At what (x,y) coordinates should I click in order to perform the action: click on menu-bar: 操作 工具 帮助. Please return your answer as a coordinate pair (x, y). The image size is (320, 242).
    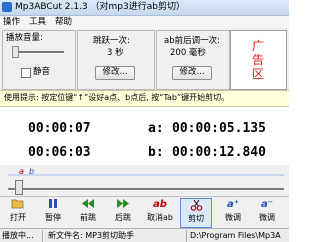
    Looking at the image, I should click on (144, 22).